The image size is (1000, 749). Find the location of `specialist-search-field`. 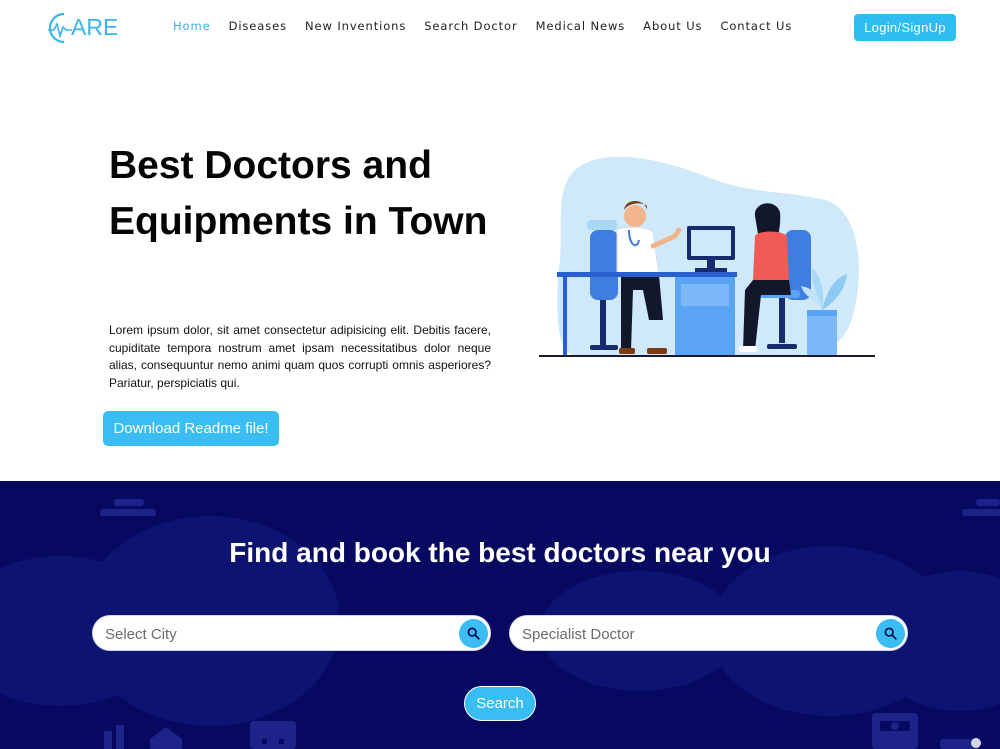

specialist-search-field is located at coordinates (708, 633).